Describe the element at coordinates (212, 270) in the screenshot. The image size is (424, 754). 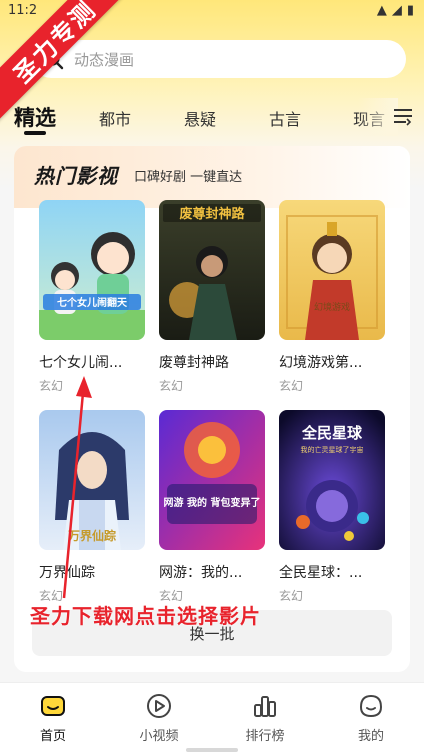
I see `poster-image: 废尊封神路` at that location.